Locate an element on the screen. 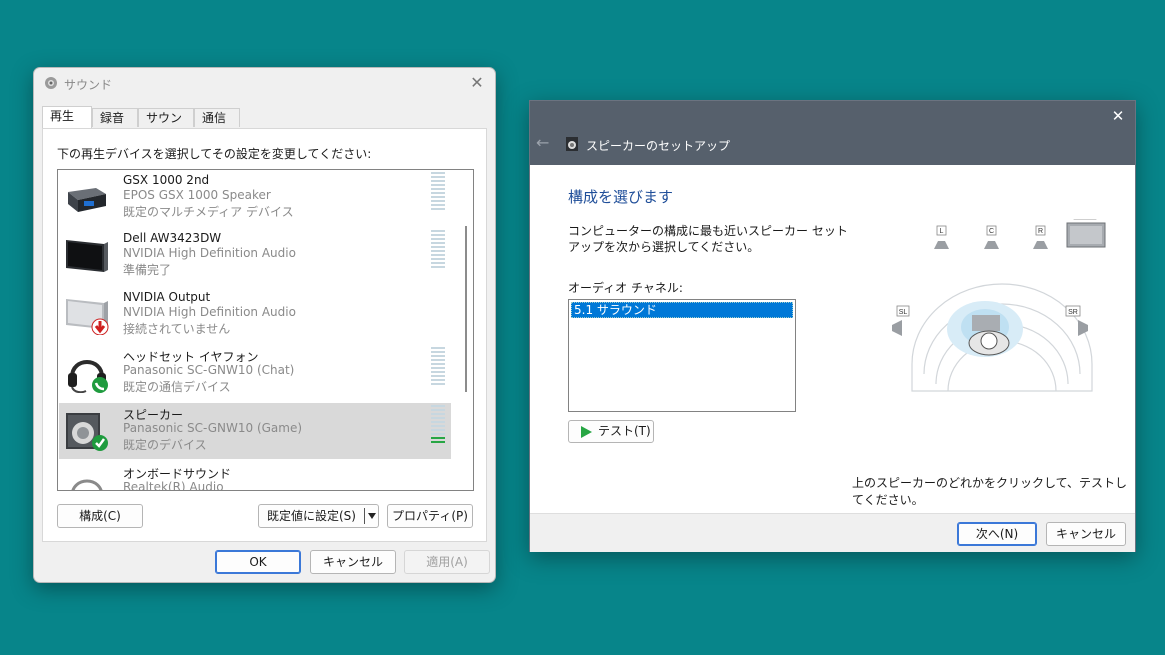  device-item-onboard-sound: オンボードサウンド Realtek(R) Audio is located at coordinates (255, 476).